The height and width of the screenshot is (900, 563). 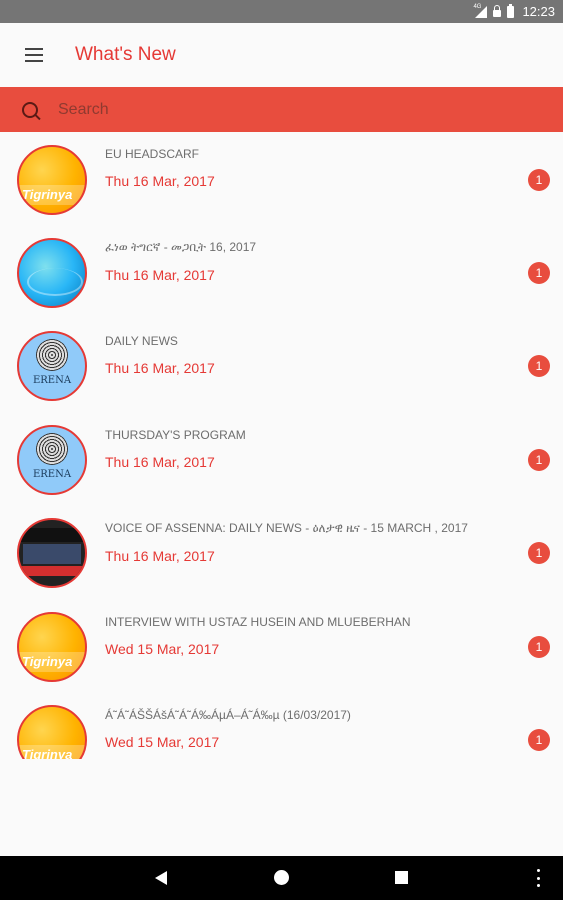 What do you see at coordinates (538, 11) in the screenshot?
I see `status-clock: 12:23` at bounding box center [538, 11].